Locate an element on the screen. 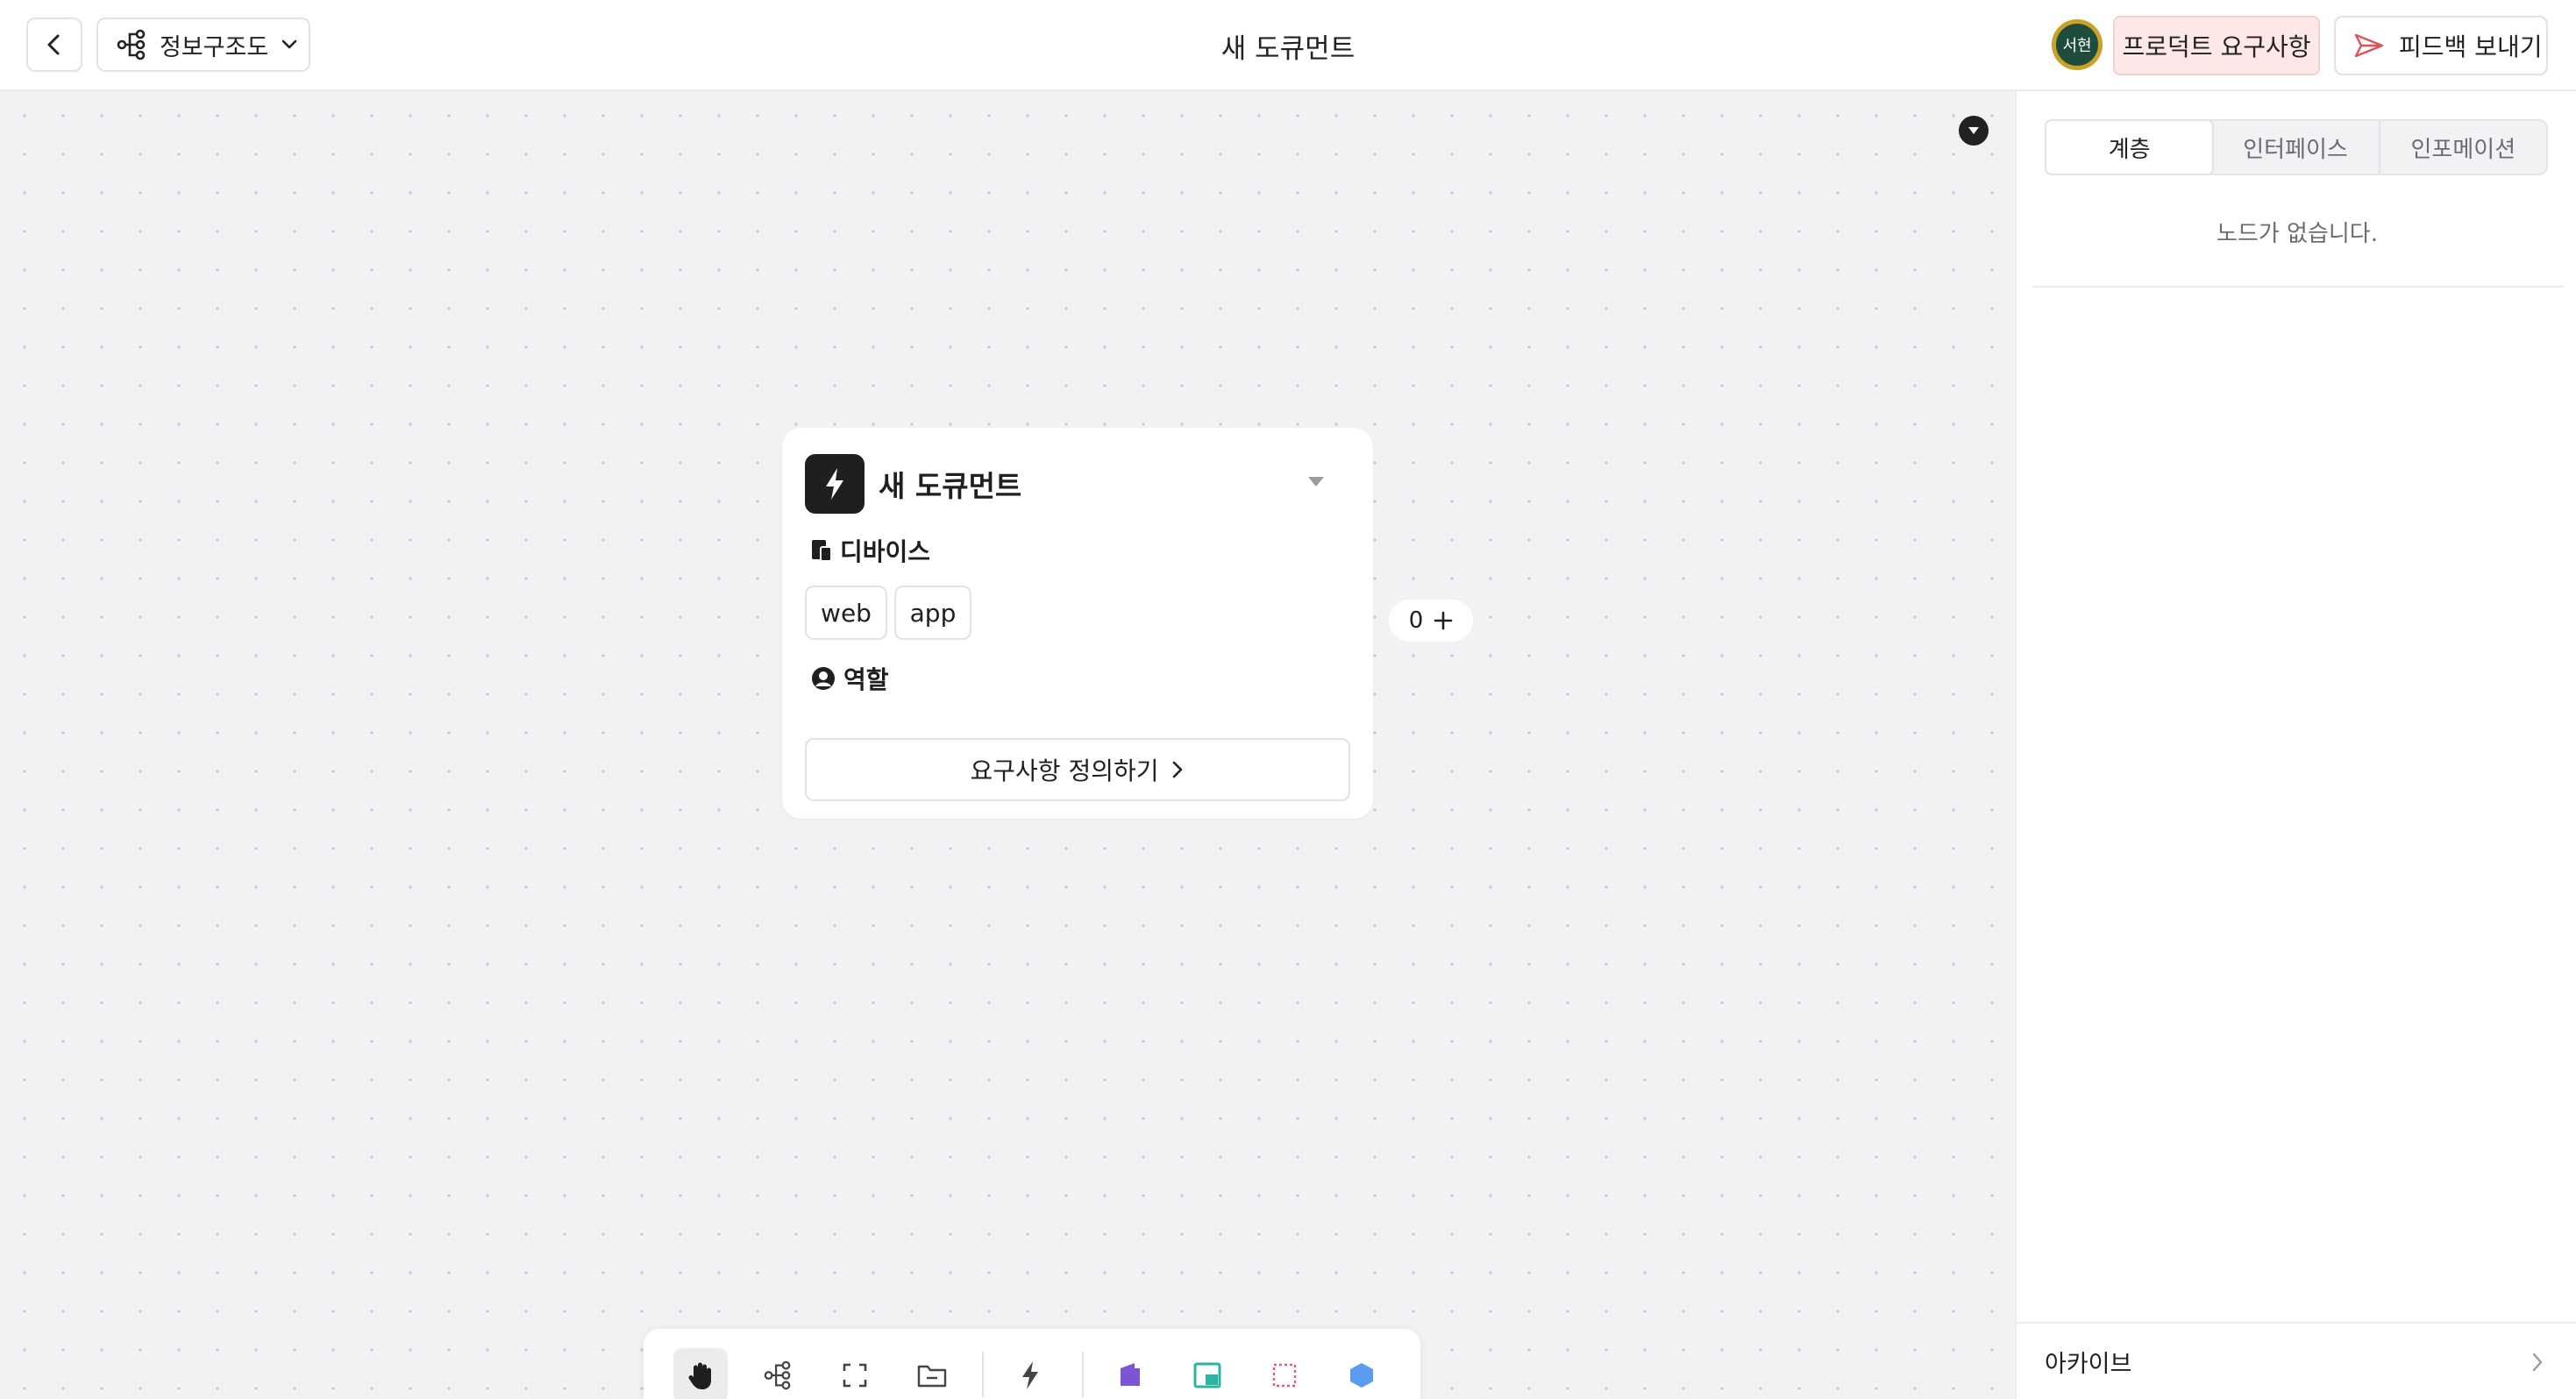 This screenshot has width=2576, height=1399. define-requirements-label: 요구사항 정의하기 is located at coordinates (1064, 770).